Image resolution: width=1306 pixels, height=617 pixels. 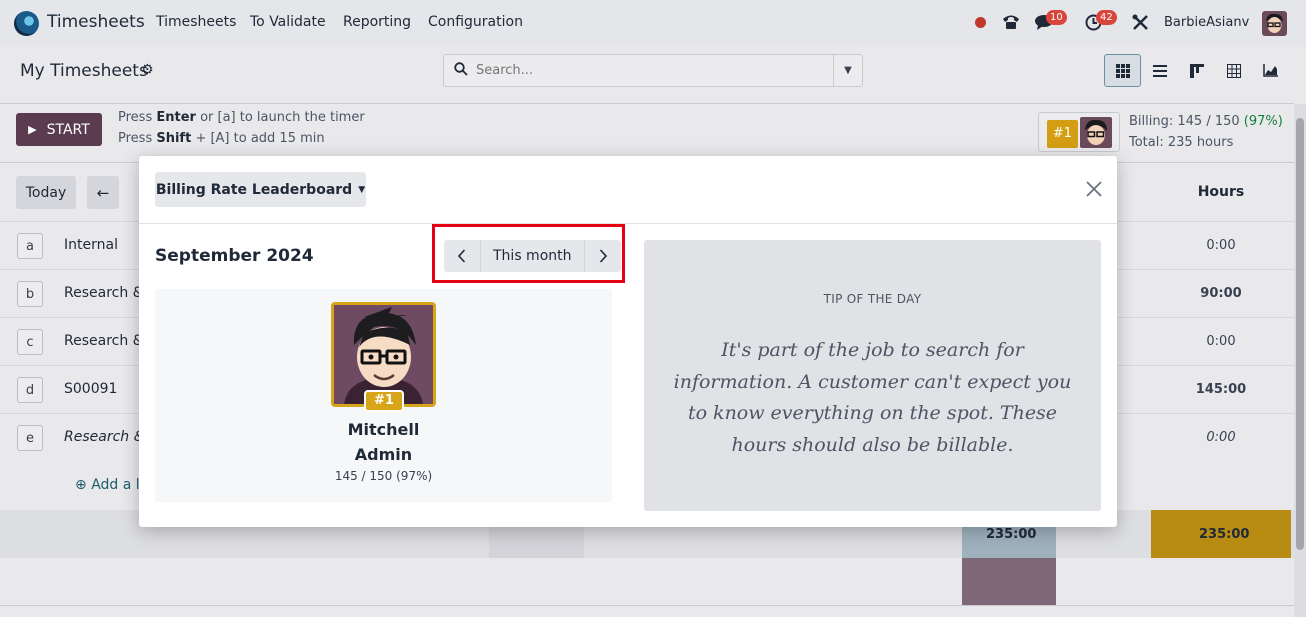 I want to click on menu-to-validate: To Validate, so click(x=288, y=22).